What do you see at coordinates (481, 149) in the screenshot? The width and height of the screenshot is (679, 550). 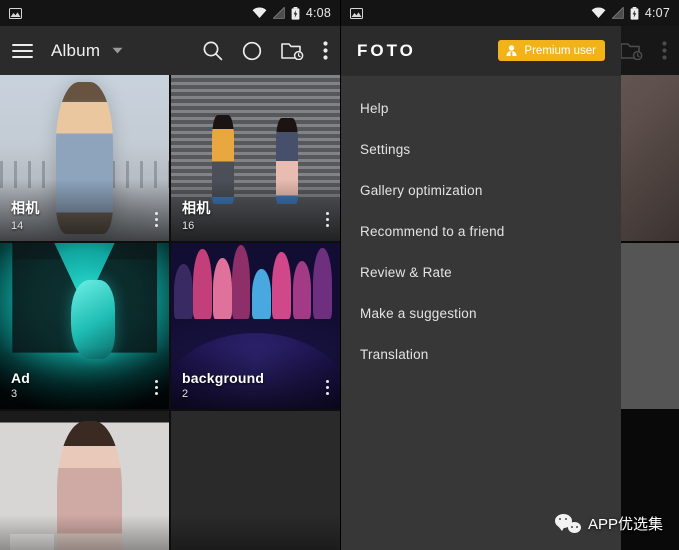 I see `menu-item-settings: Settings` at bounding box center [481, 149].